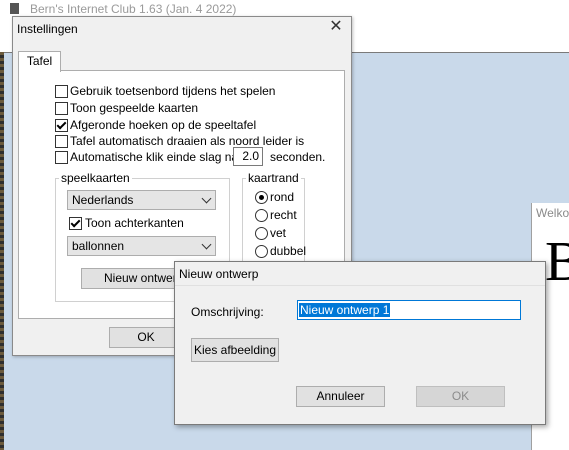 Image resolution: width=569 pixels, height=450 pixels. I want to click on option-label-show-played: Toon gespeelde kaarten, so click(134, 108).